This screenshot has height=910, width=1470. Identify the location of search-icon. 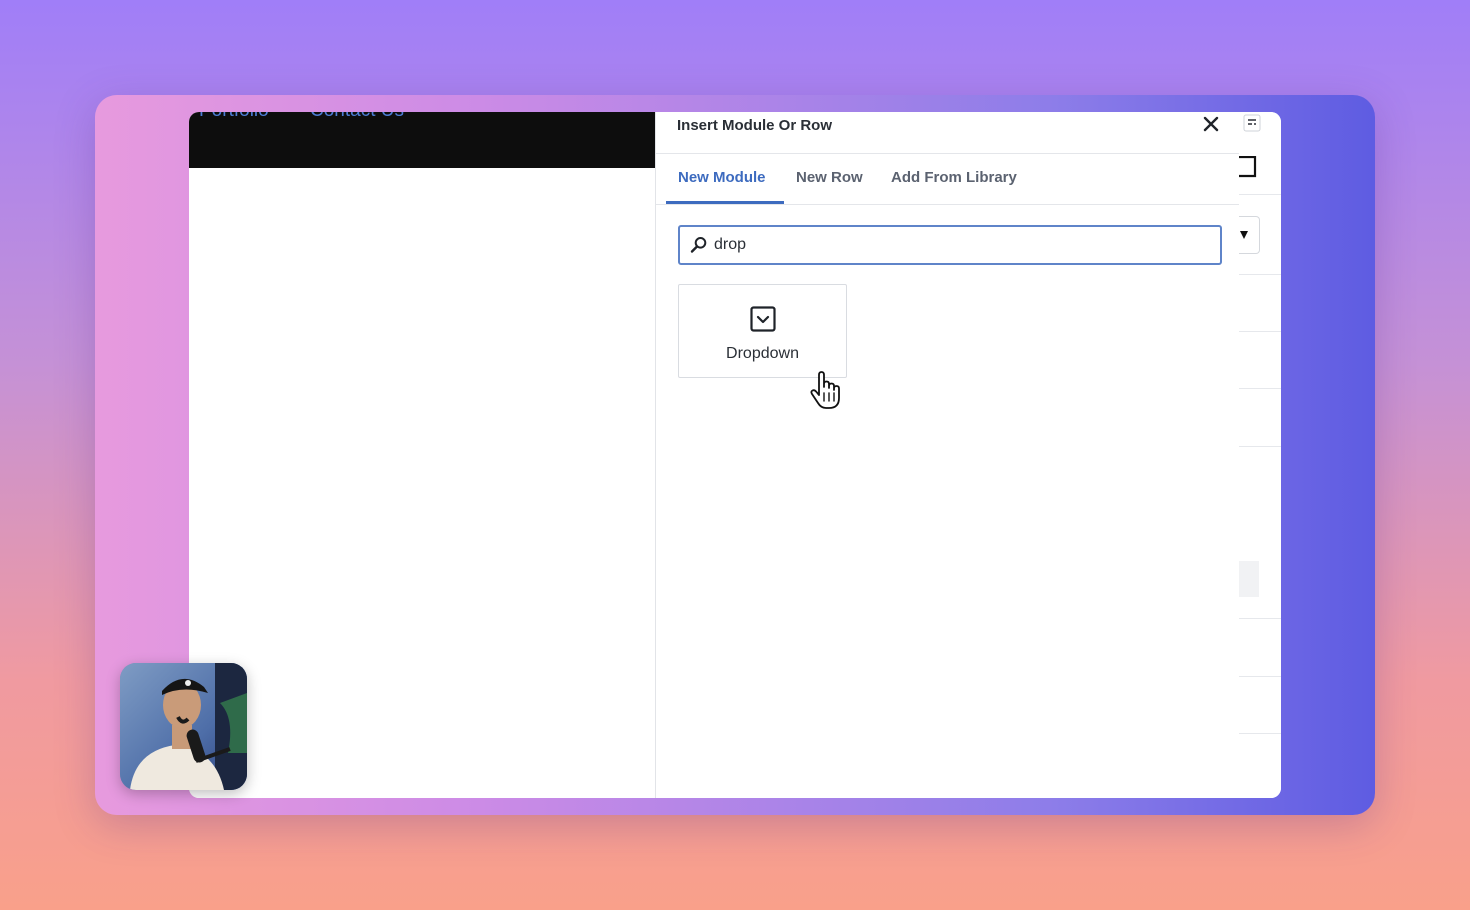
(698, 245).